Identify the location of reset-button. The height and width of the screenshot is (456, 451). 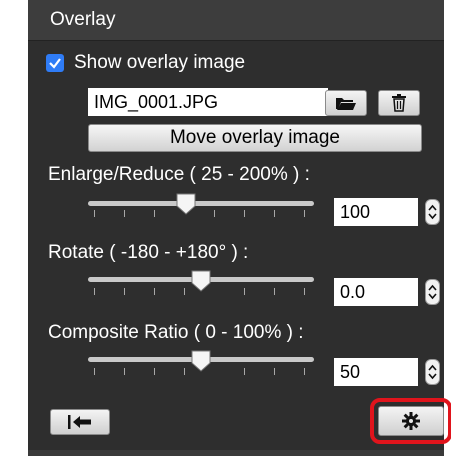
(80, 422).